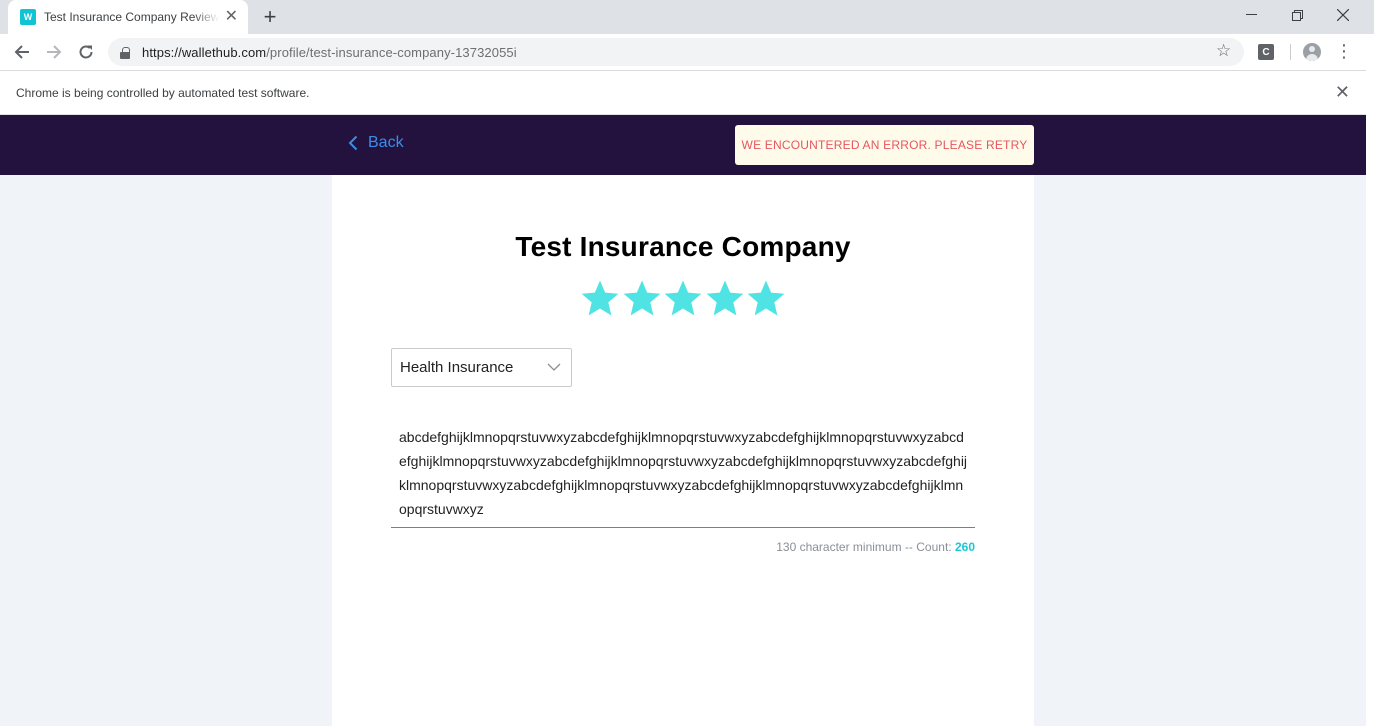 This screenshot has width=1374, height=726. What do you see at coordinates (554, 367) in the screenshot?
I see `chevron-down-icon` at bounding box center [554, 367].